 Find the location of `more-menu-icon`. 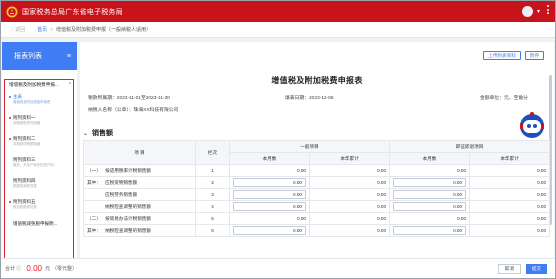

more-menu-icon is located at coordinates (548, 9).